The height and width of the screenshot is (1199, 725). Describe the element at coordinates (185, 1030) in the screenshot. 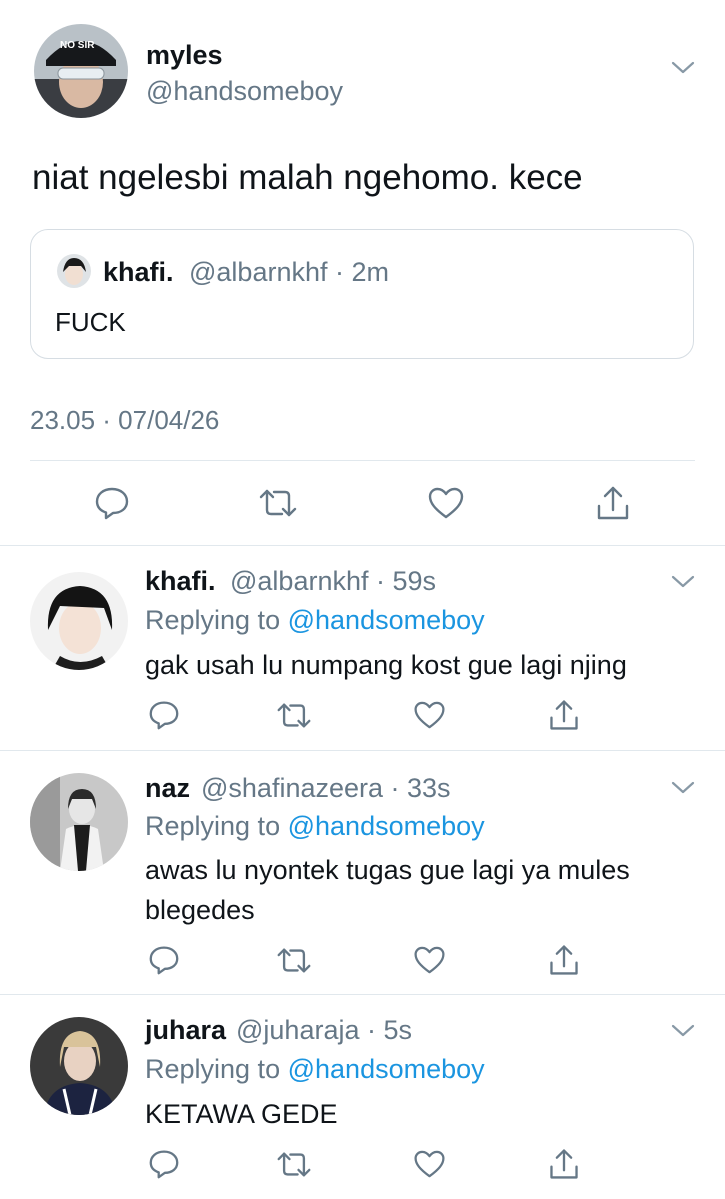

I see `author-name: juhara` at that location.